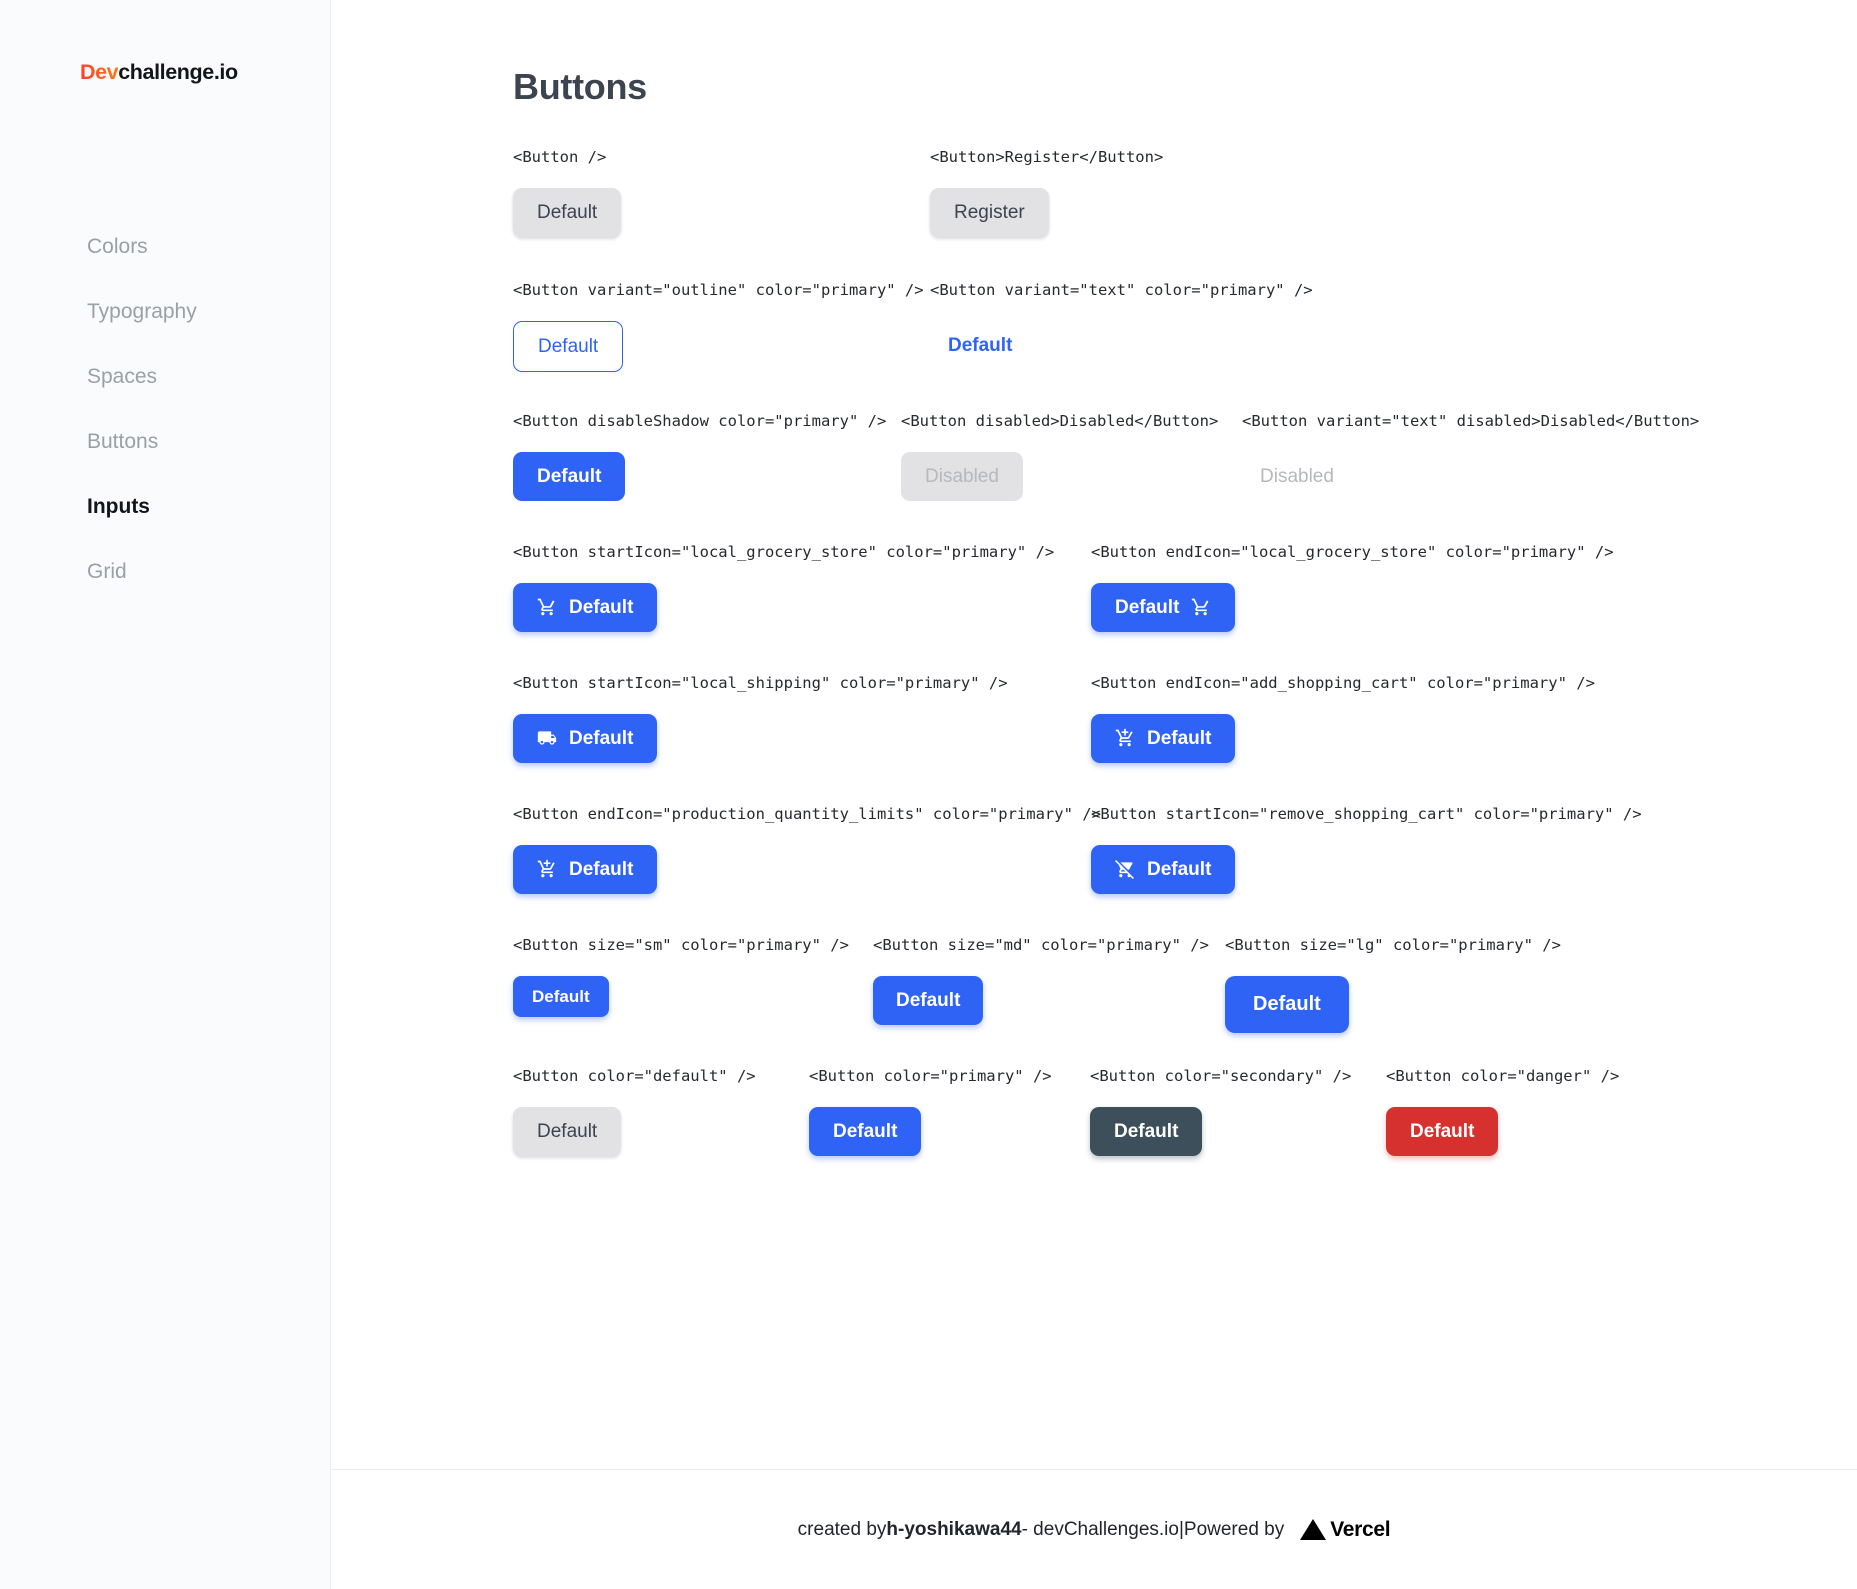  What do you see at coordinates (178, 72) in the screenshot?
I see `logo-rest-text: challenge.io` at bounding box center [178, 72].